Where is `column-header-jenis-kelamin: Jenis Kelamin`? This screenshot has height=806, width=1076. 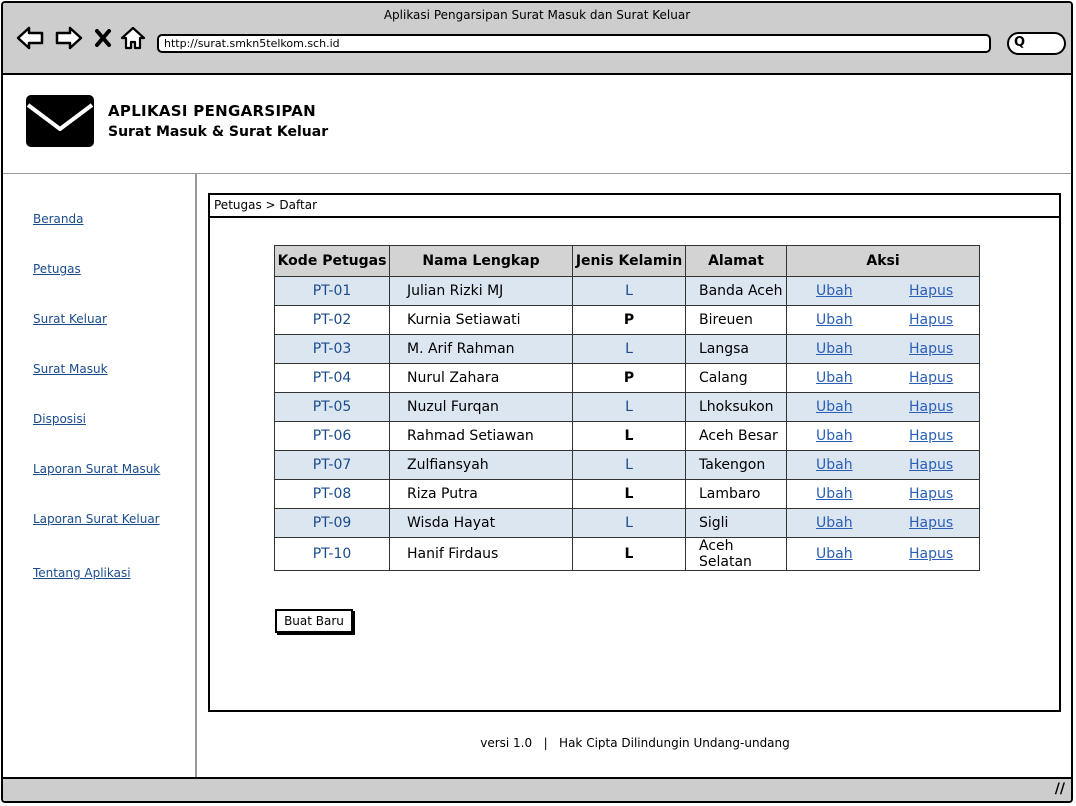
column-header-jenis-kelamin: Jenis Kelamin is located at coordinates (629, 261).